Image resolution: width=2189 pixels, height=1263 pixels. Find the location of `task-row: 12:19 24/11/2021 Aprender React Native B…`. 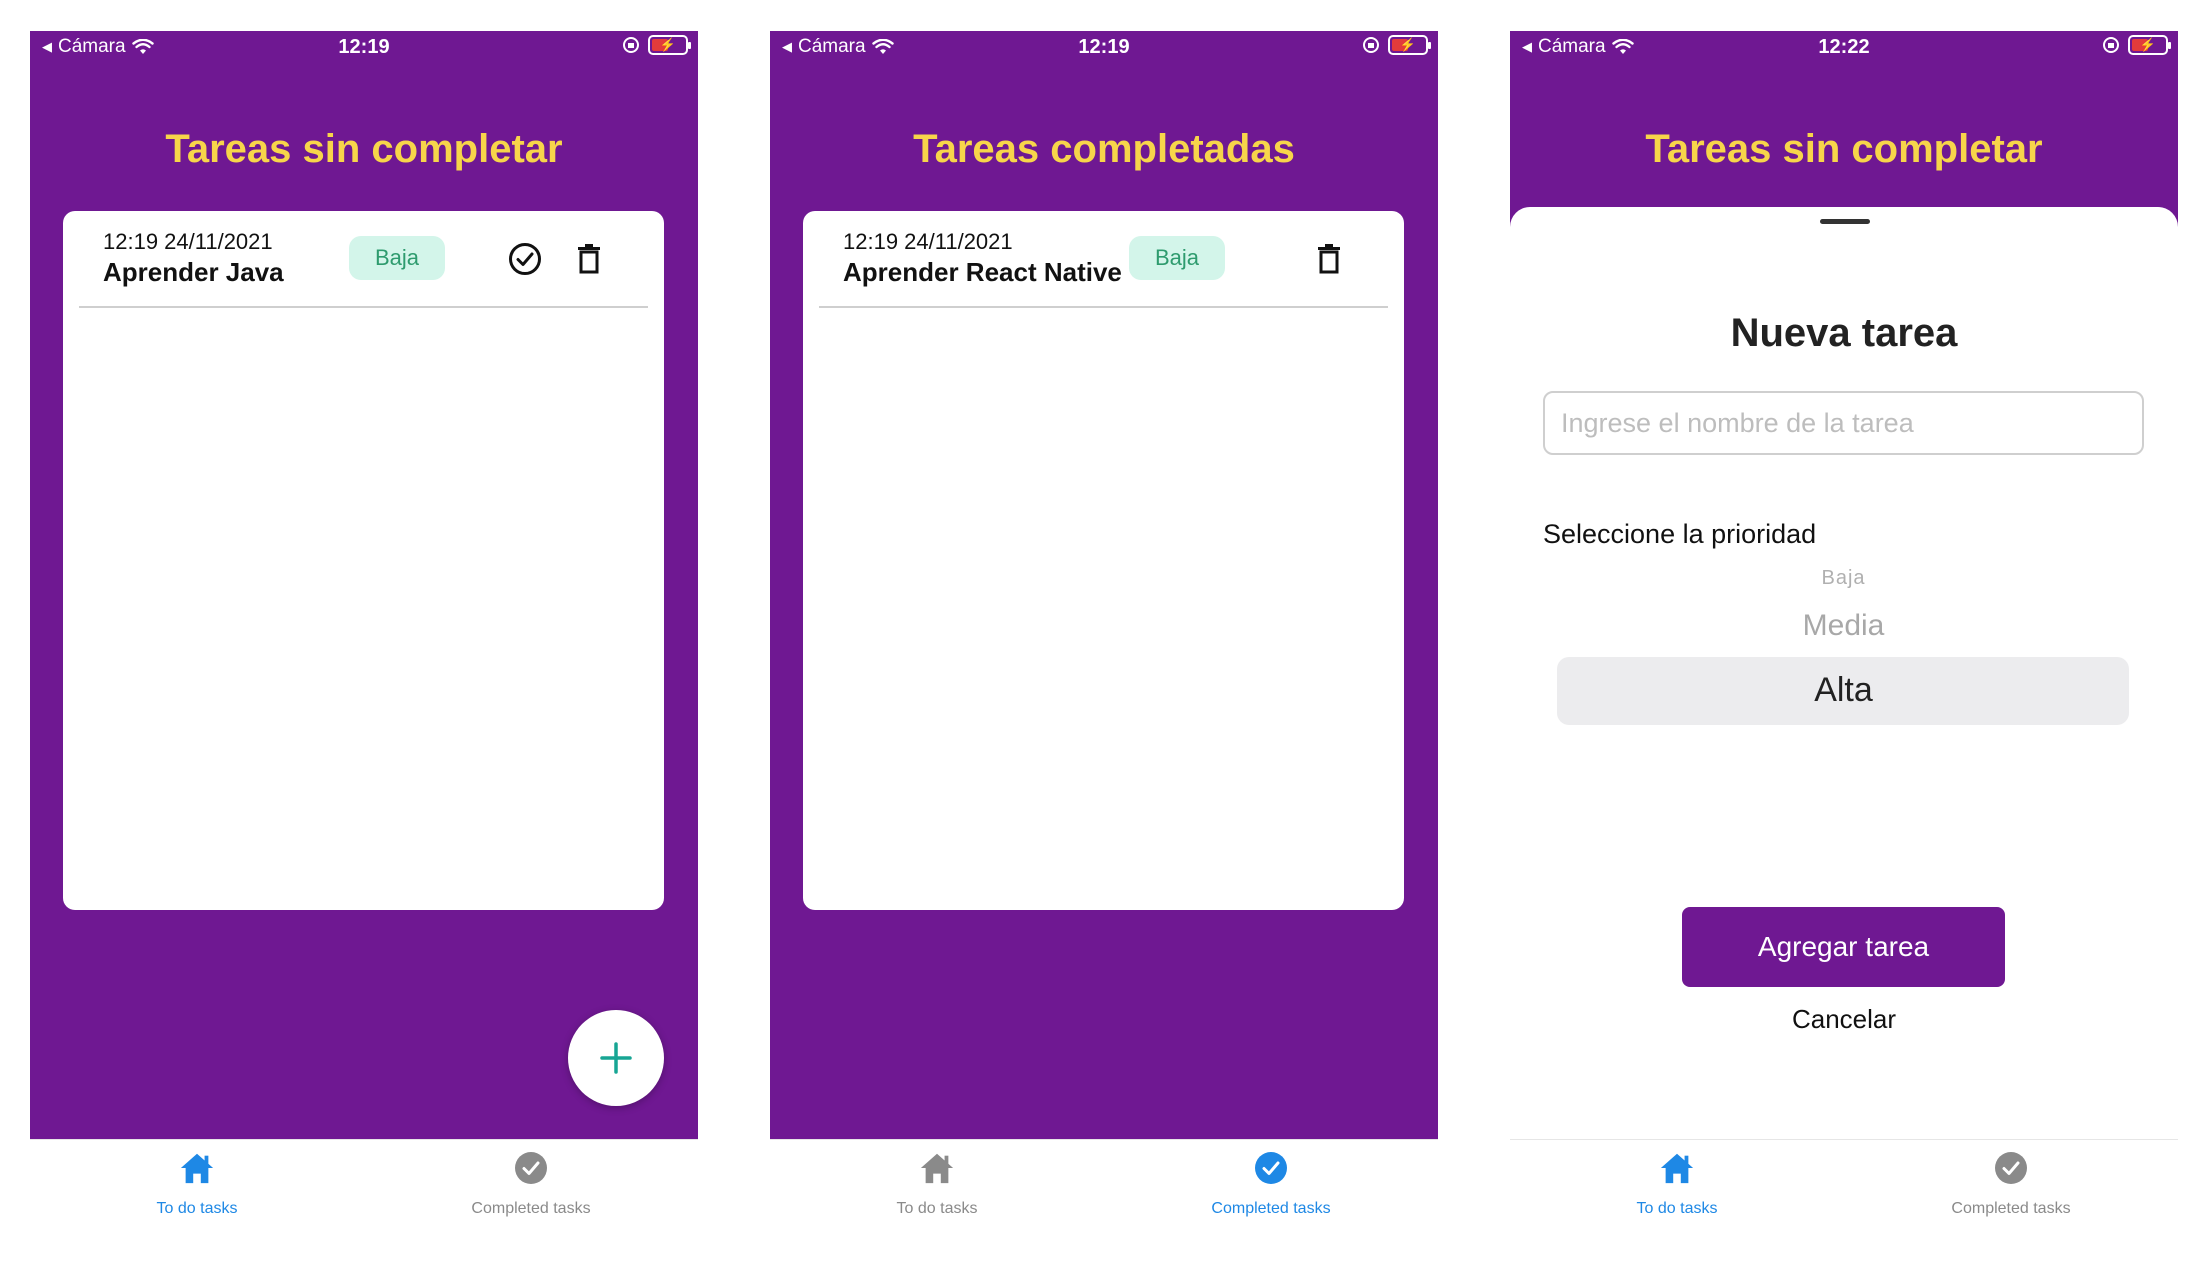

task-row: 12:19 24/11/2021 Aprender React Native B… is located at coordinates (1103, 259).